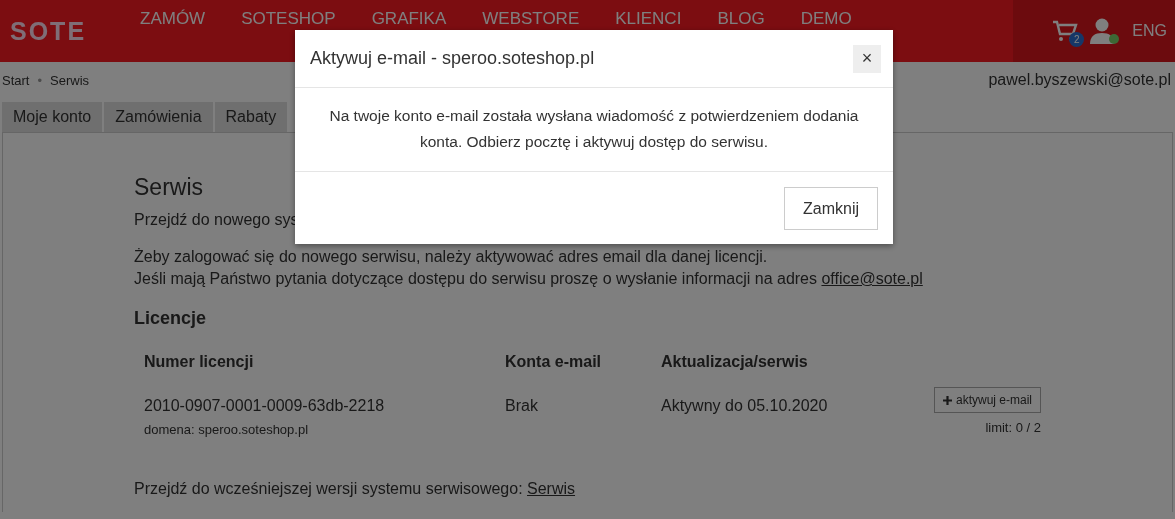  Describe the element at coordinates (987, 400) in the screenshot. I see `activate-email-button: aktywuj e-mail` at that location.